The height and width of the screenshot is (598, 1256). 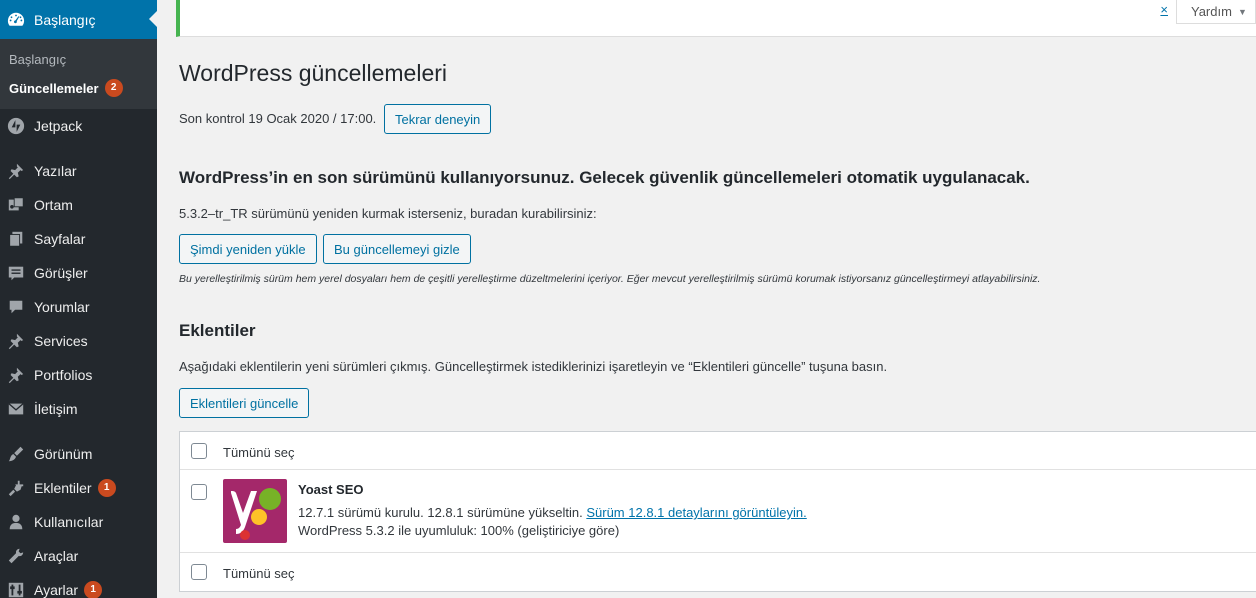 What do you see at coordinates (65, 19) in the screenshot?
I see `sidebar-item-label: Başlangıç` at bounding box center [65, 19].